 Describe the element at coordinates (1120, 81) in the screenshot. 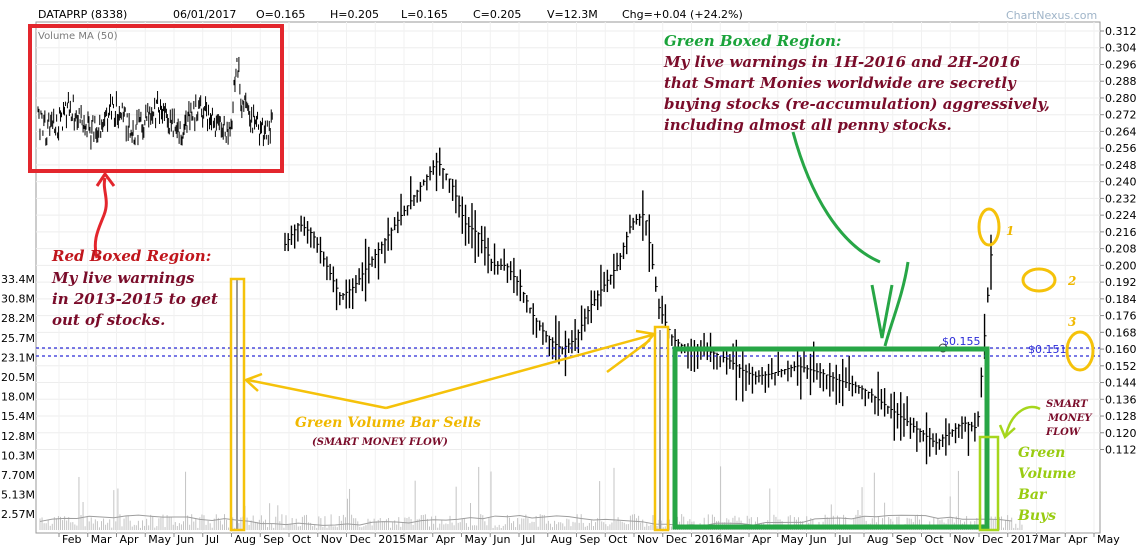

I see `price-tick-label: 0.288` at that location.